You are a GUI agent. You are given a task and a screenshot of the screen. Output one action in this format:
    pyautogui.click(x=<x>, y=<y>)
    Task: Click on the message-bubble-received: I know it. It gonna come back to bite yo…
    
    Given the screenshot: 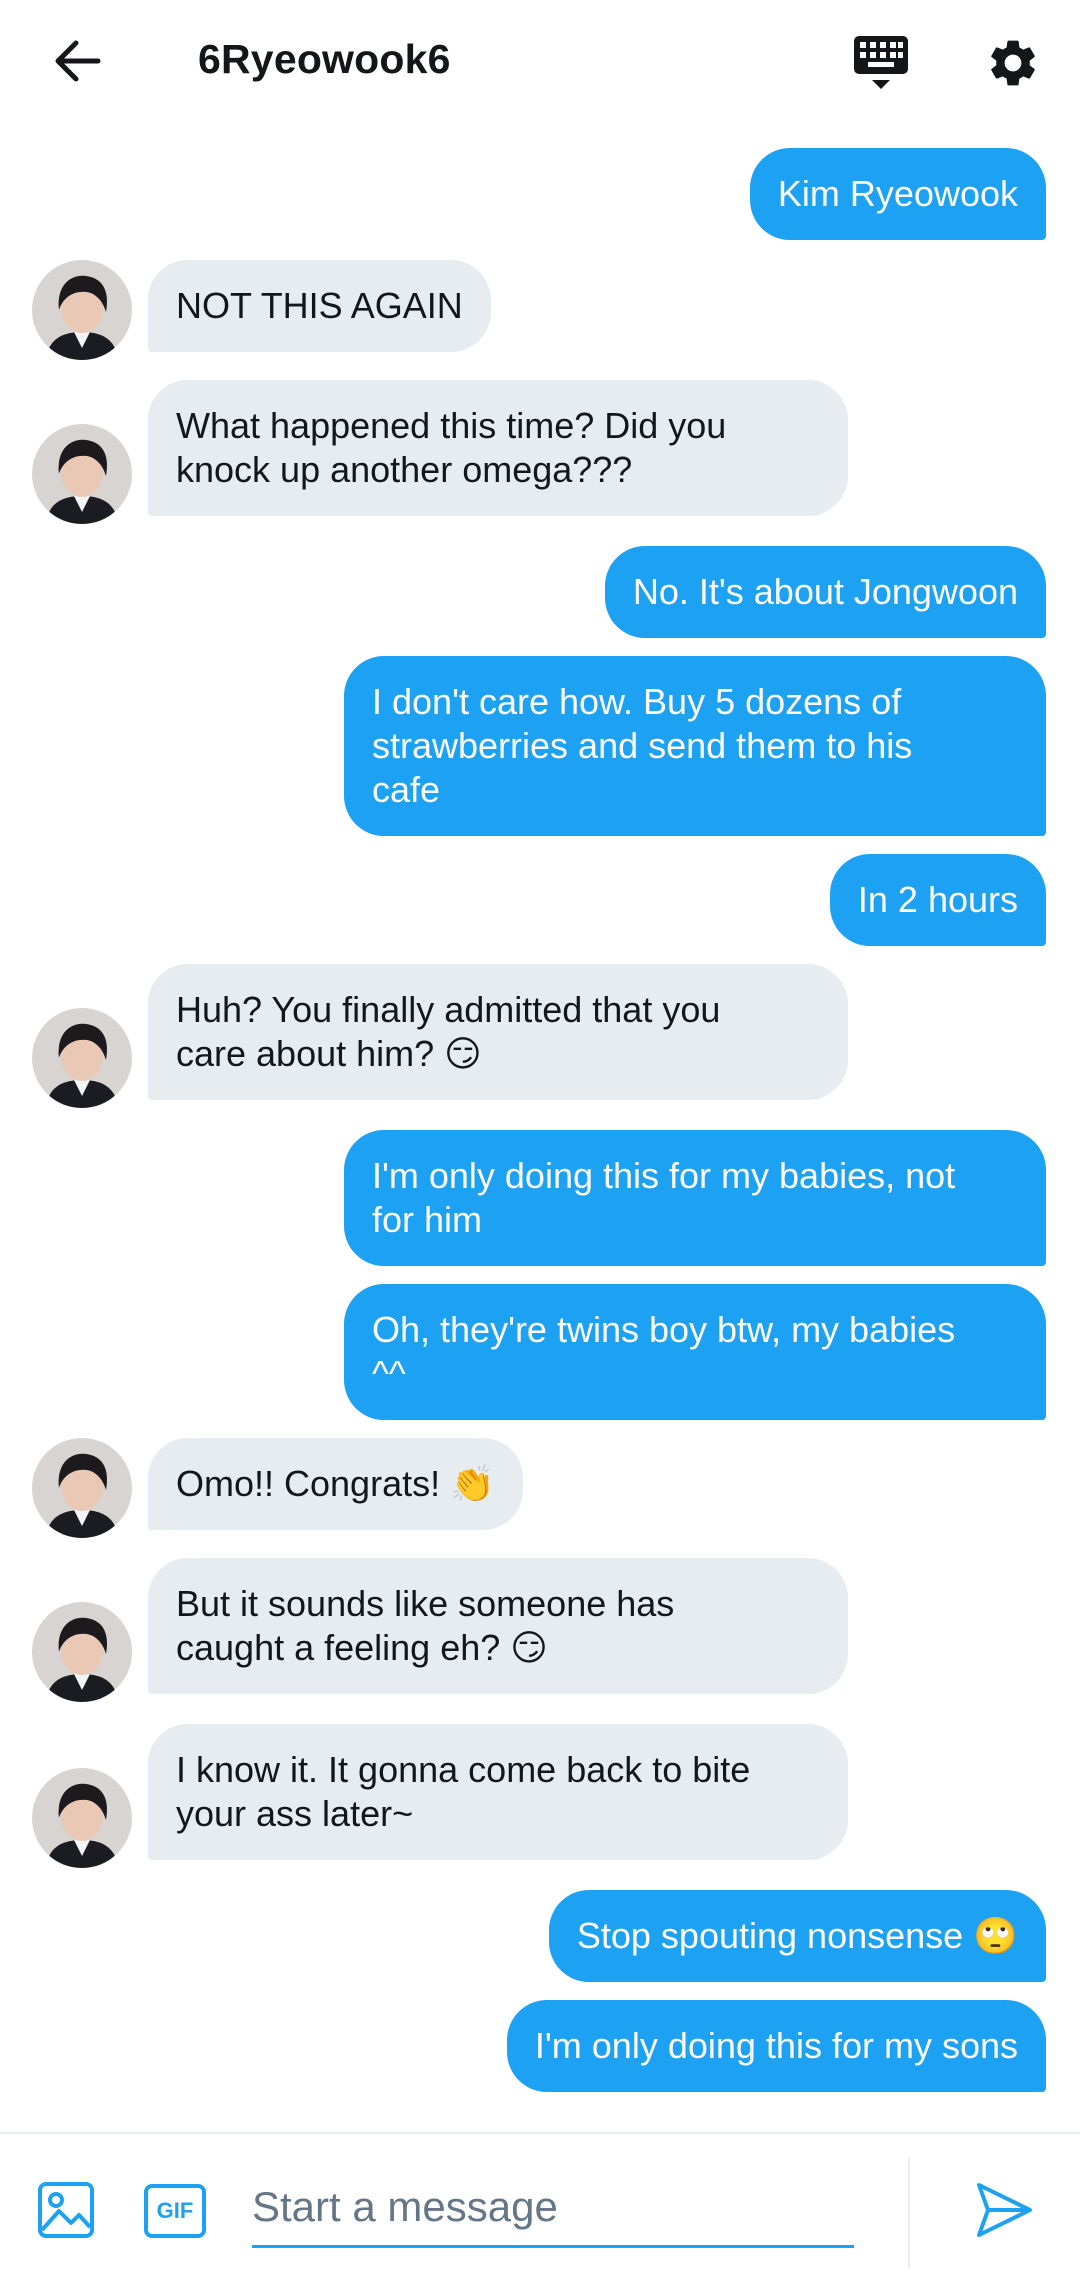 What is the action you would take?
    pyautogui.click(x=498, y=1792)
    